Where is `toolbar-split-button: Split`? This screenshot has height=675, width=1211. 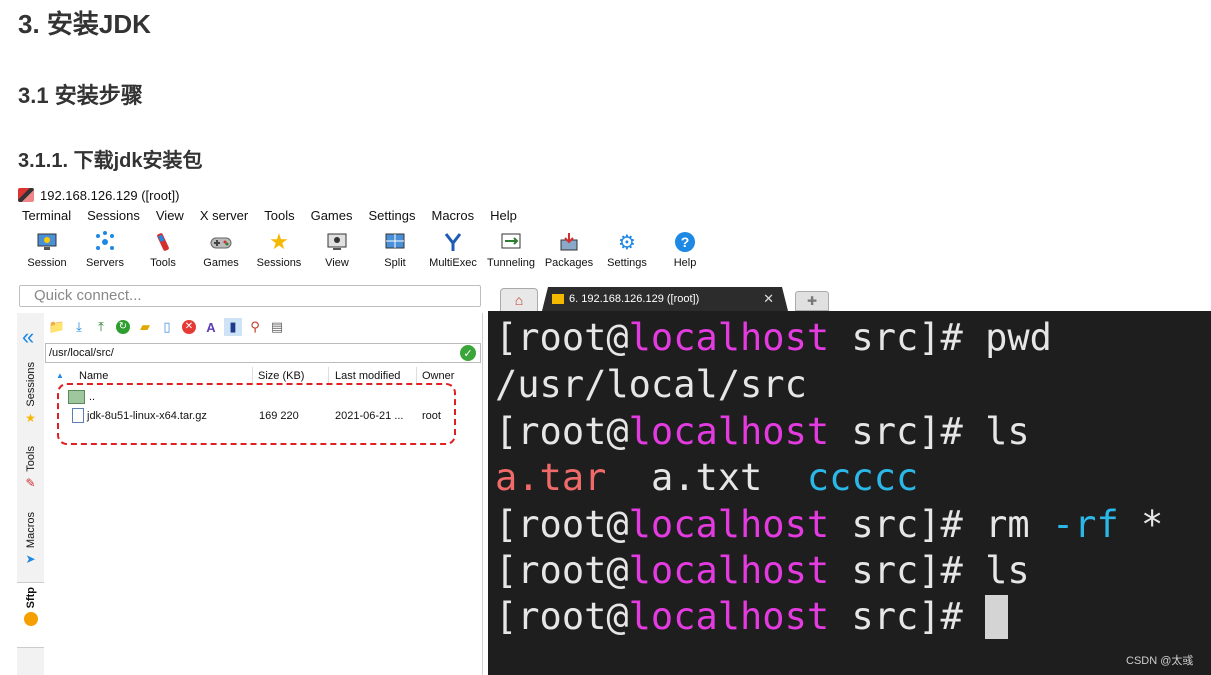 toolbar-split-button: Split is located at coordinates (395, 254).